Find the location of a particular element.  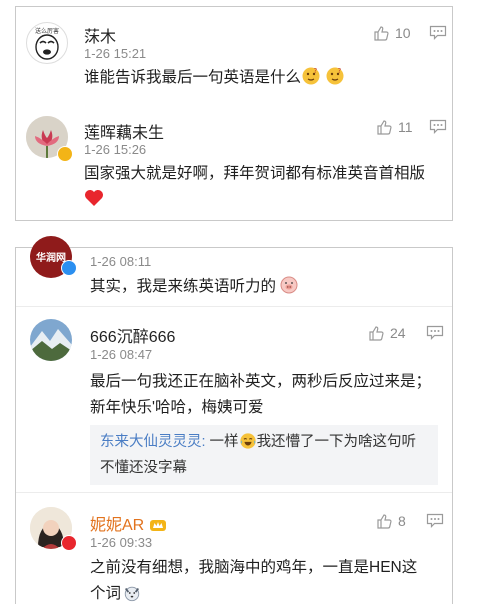

like-count: 10 is located at coordinates (403, 33).